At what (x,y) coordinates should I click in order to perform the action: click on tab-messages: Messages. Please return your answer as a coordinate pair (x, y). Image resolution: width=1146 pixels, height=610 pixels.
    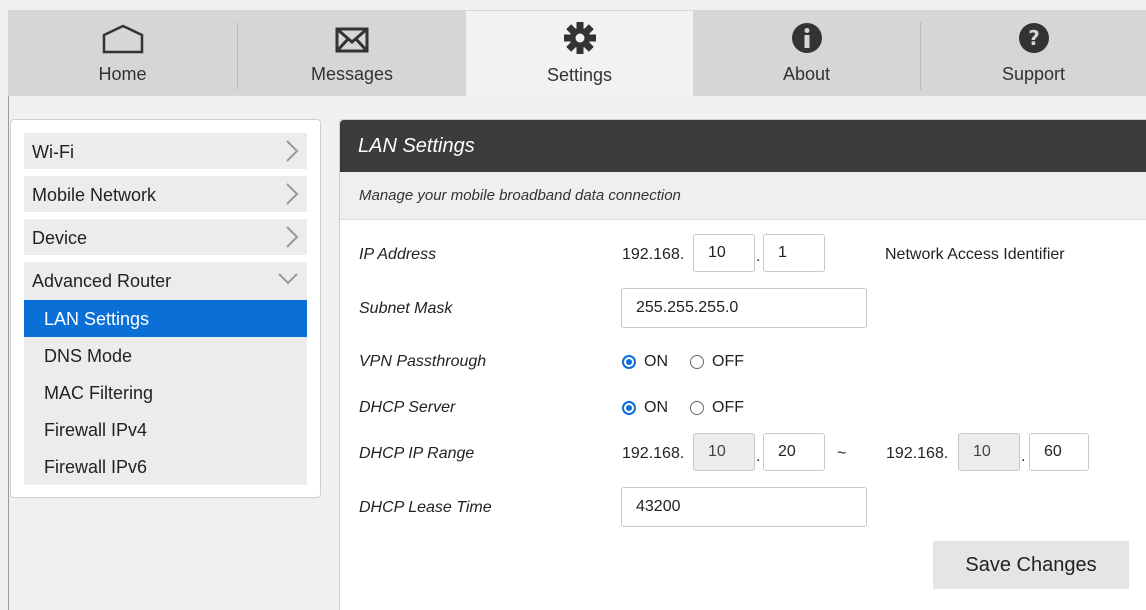
    Looking at the image, I should click on (352, 53).